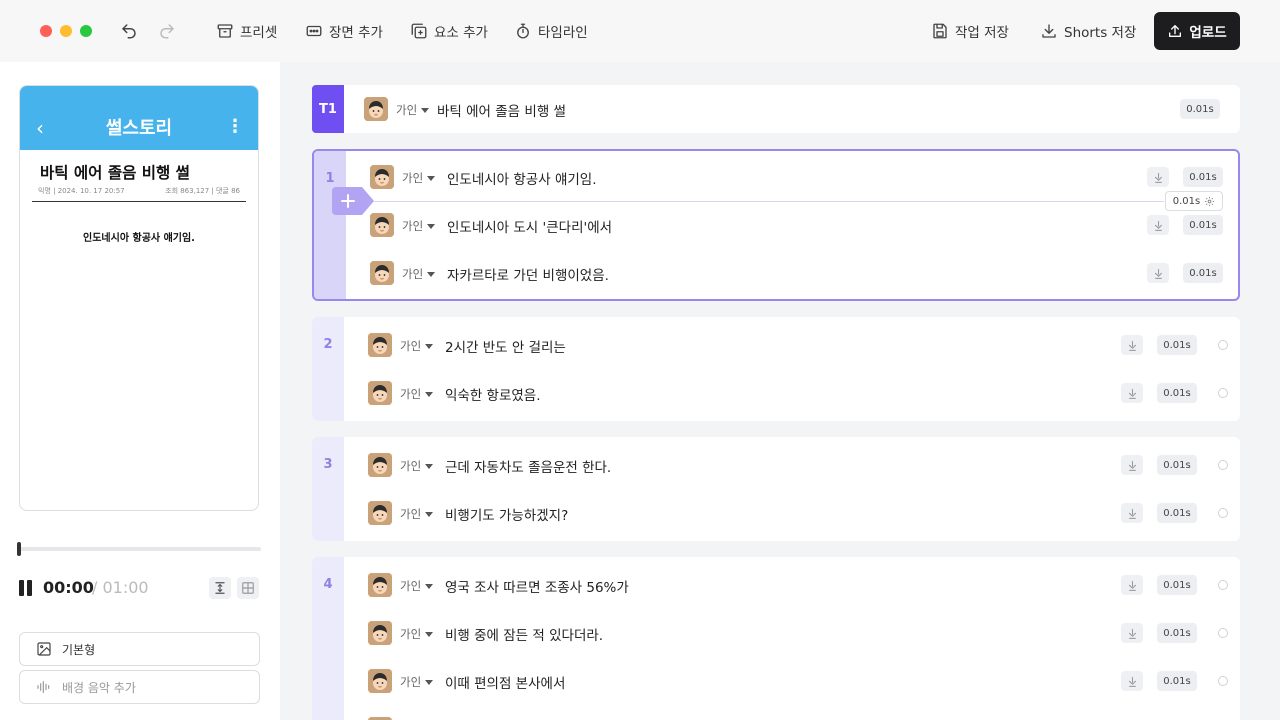  What do you see at coordinates (769, 201) in the screenshot?
I see `insert-line` at bounding box center [769, 201].